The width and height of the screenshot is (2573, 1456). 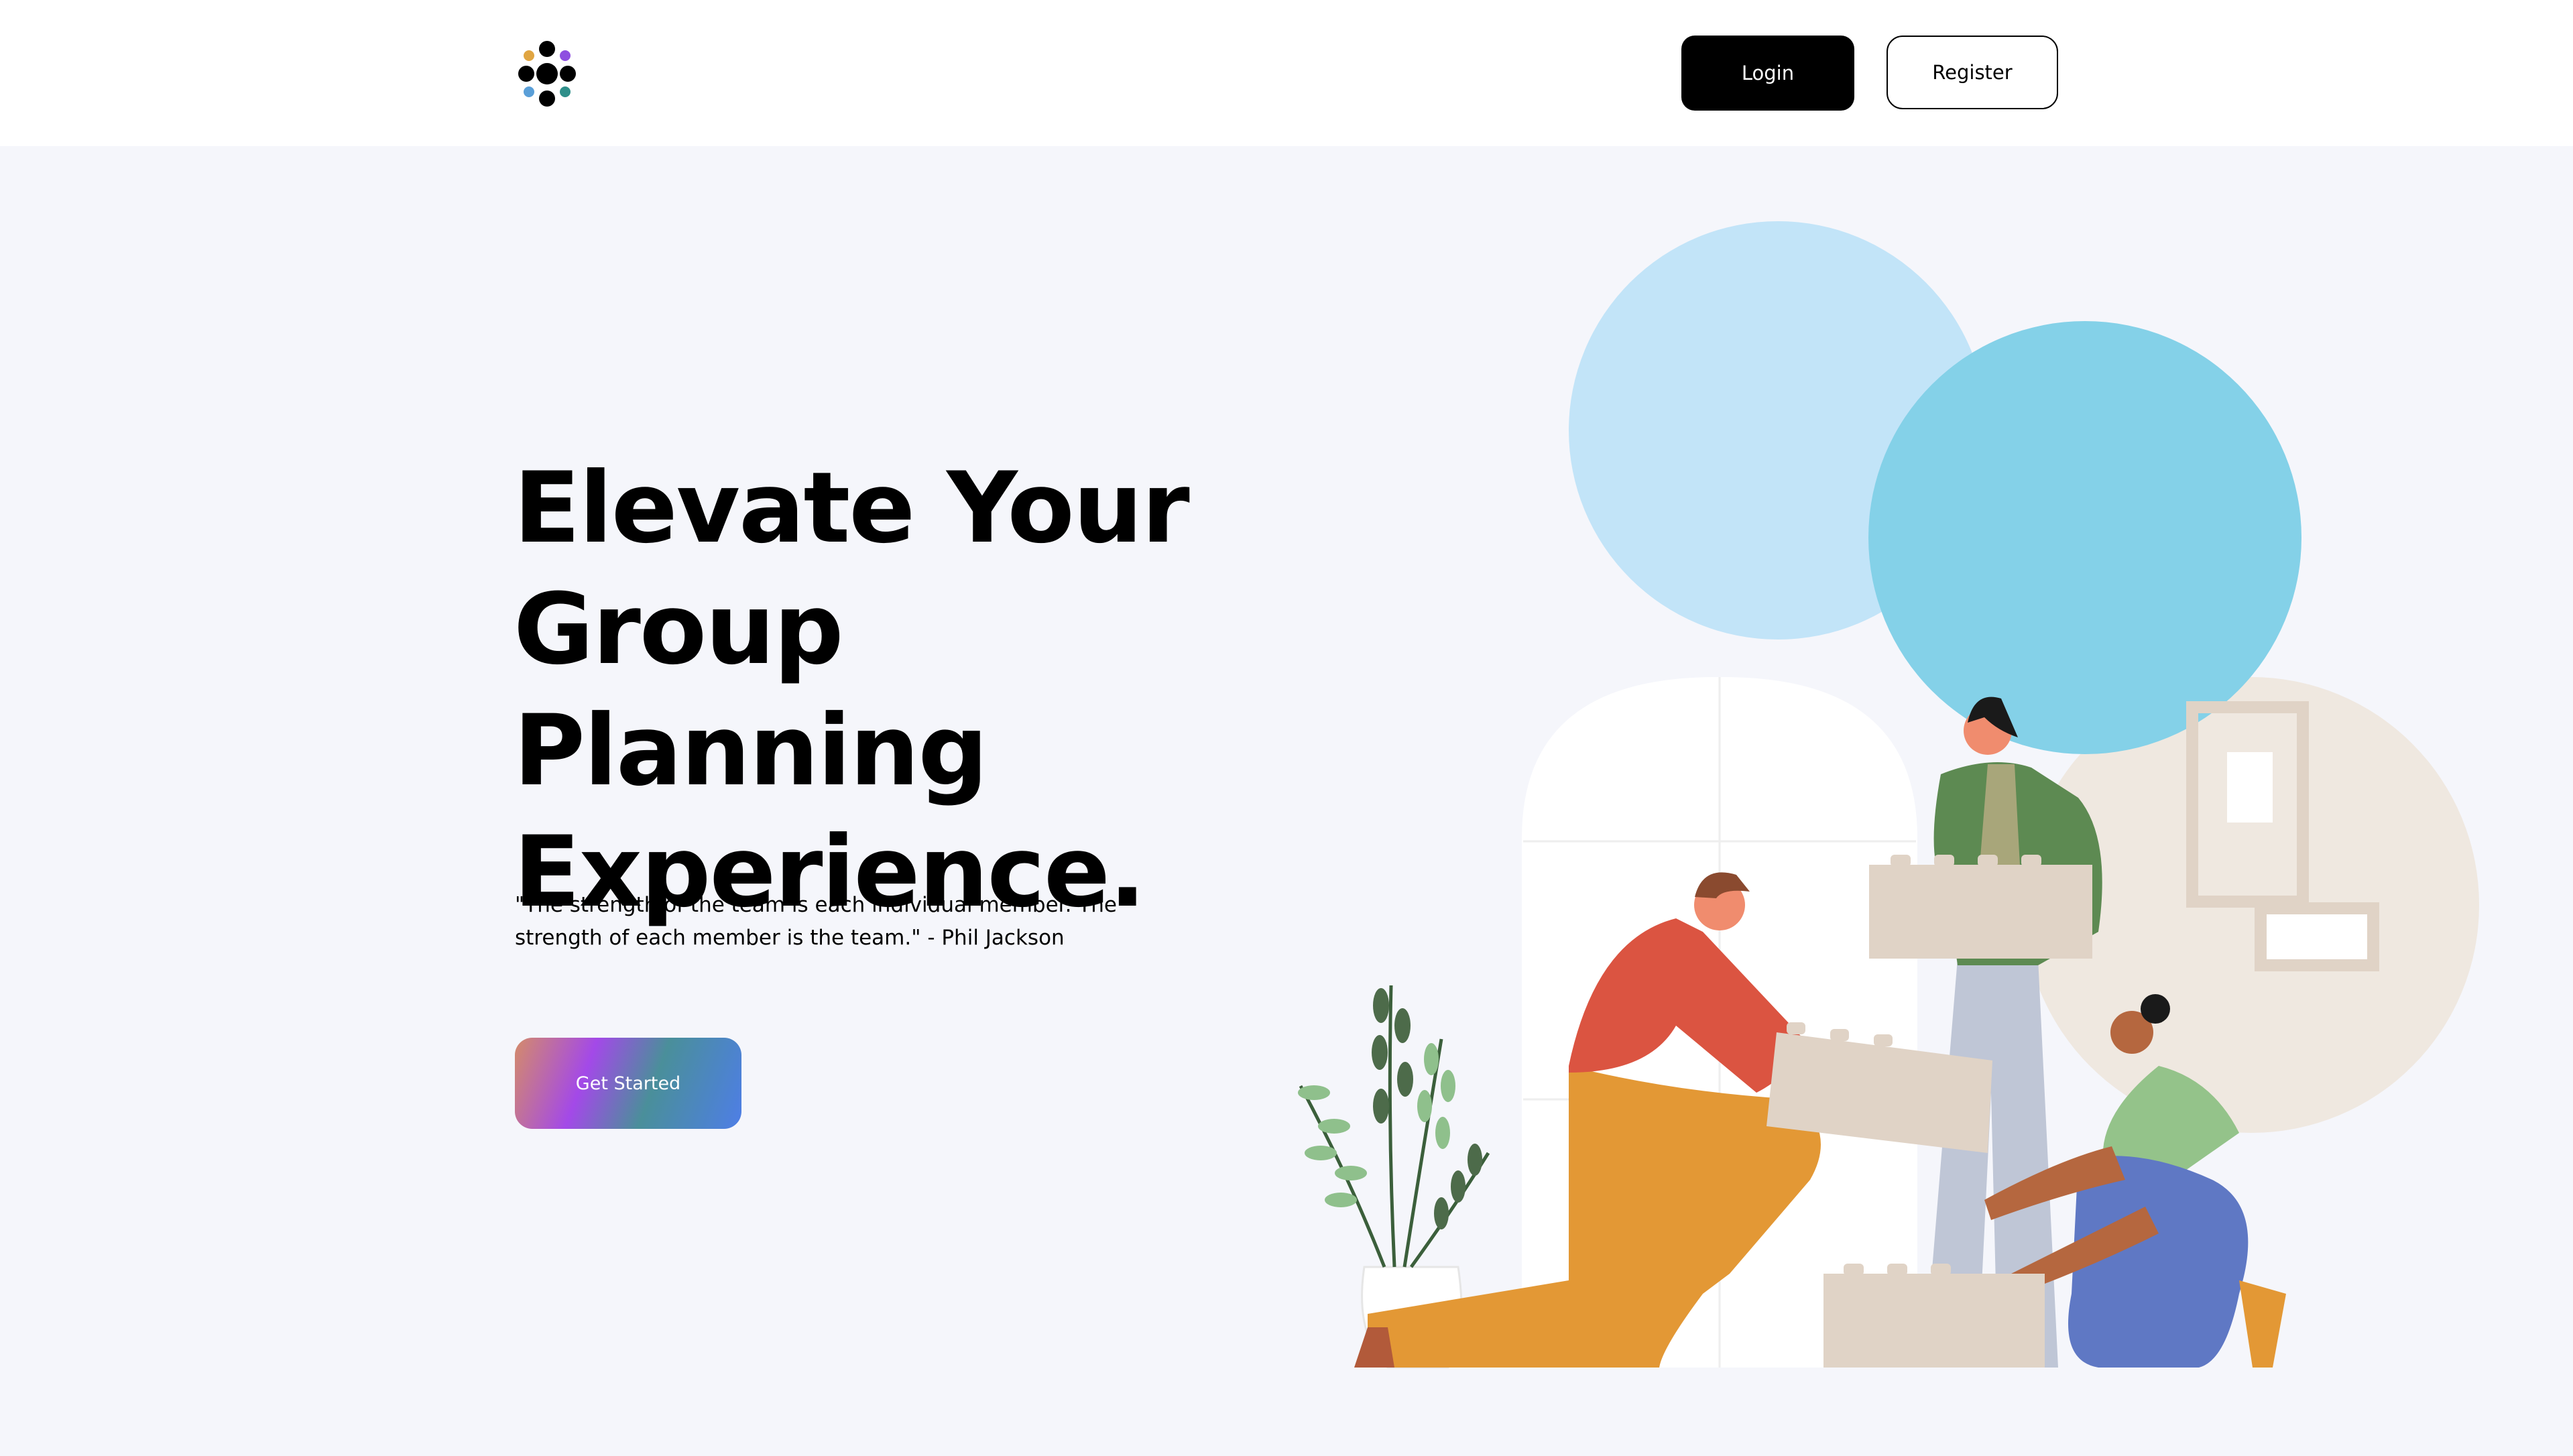 I want to click on hero-title-line-1: Elevate Your, so click(x=852, y=508).